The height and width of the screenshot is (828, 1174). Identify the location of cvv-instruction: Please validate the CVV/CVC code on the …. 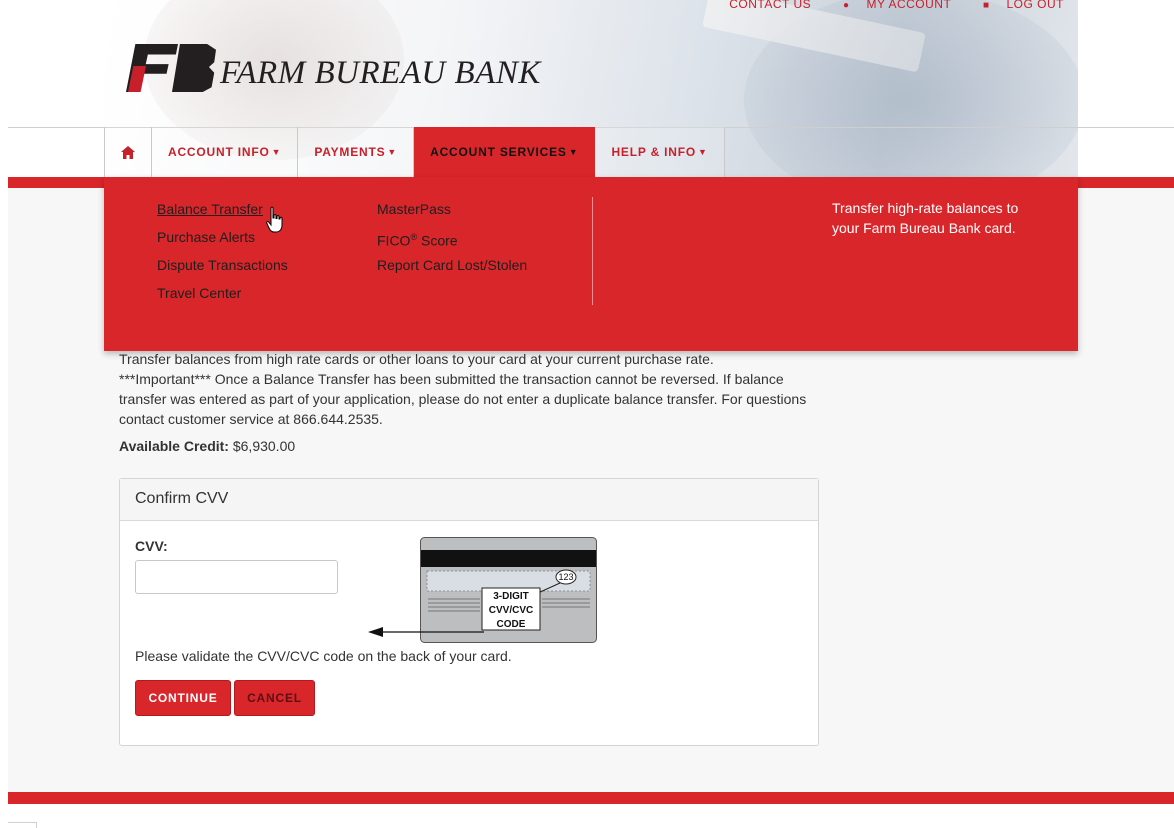
(323, 656).